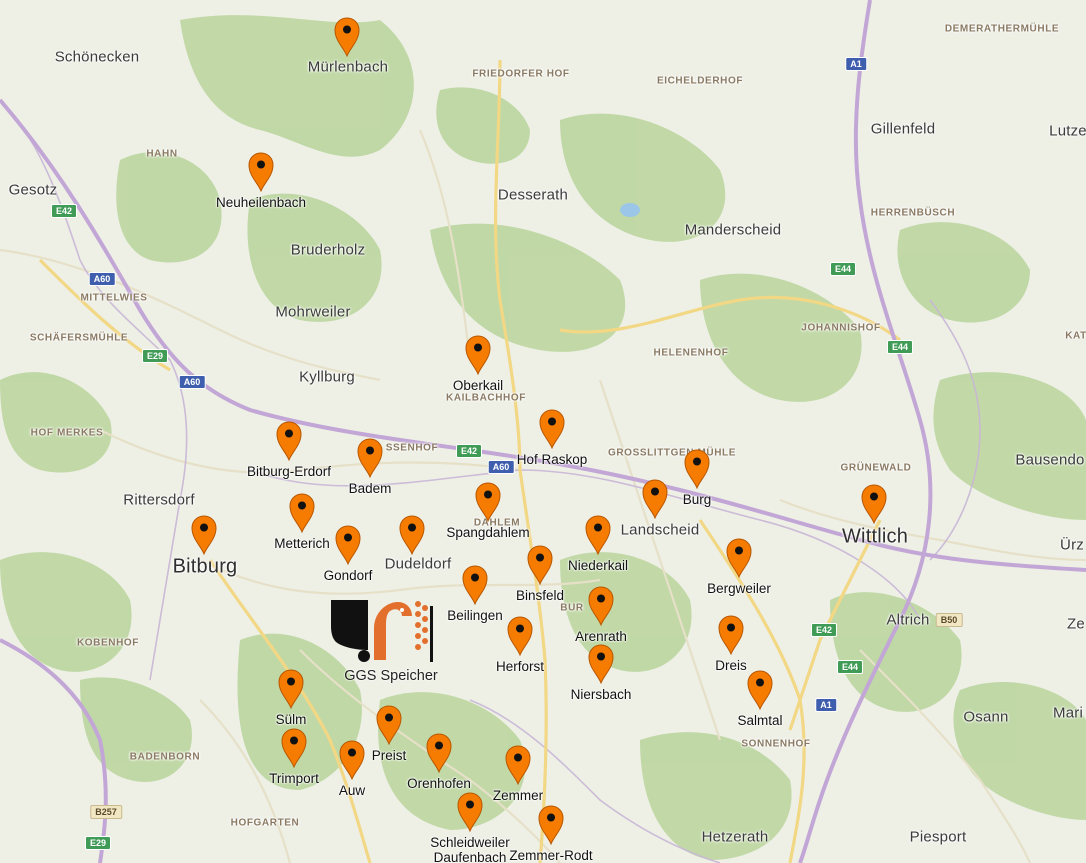 The width and height of the screenshot is (1086, 863). Describe the element at coordinates (327, 377) in the screenshot. I see `place-label-kyllburg: Kyllburg` at that location.